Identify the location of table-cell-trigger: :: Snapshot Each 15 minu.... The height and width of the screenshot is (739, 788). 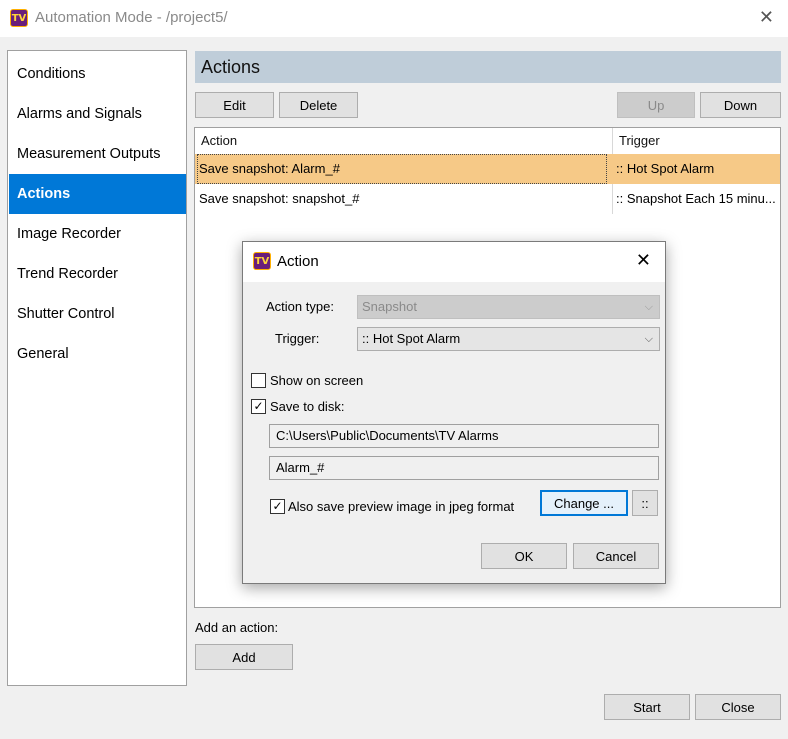
(696, 198).